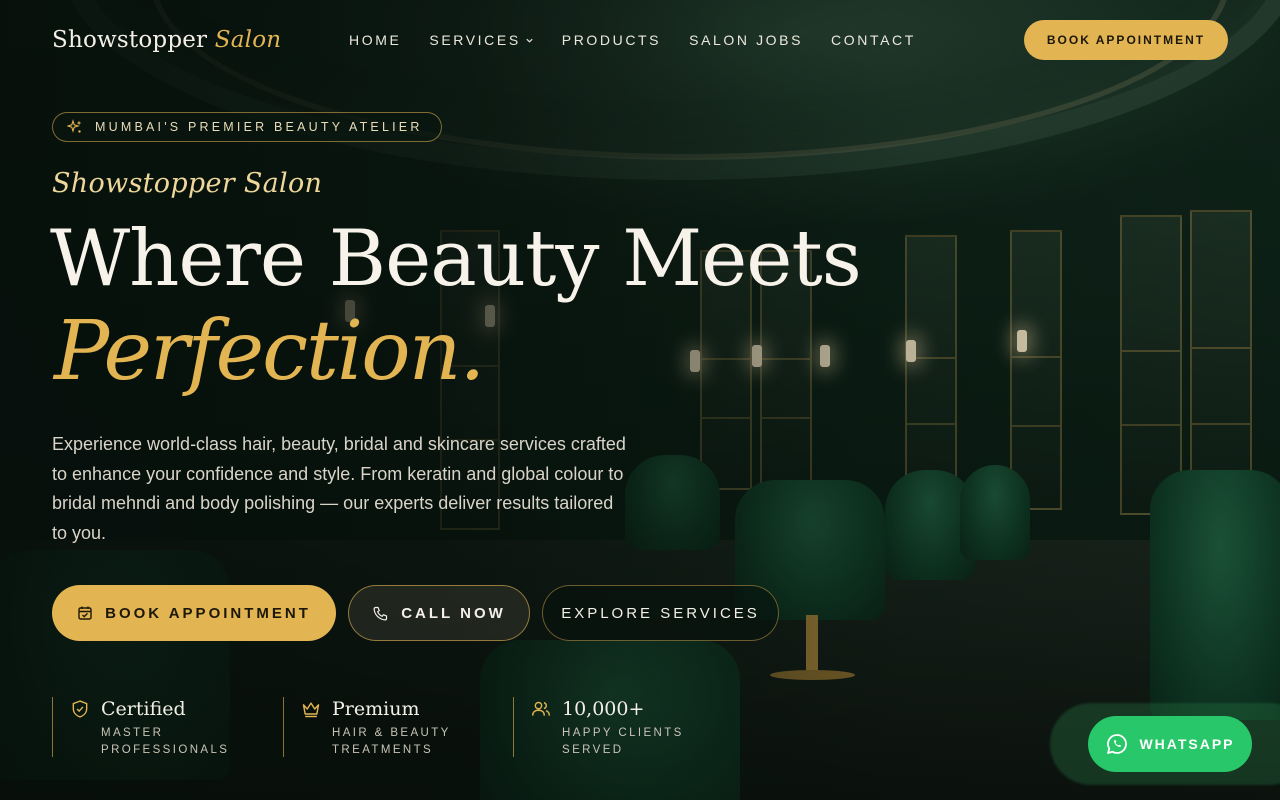 The height and width of the screenshot is (800, 1280). What do you see at coordinates (623, 733) in the screenshot?
I see `stat-line-1: HAPPY CLIENTS` at bounding box center [623, 733].